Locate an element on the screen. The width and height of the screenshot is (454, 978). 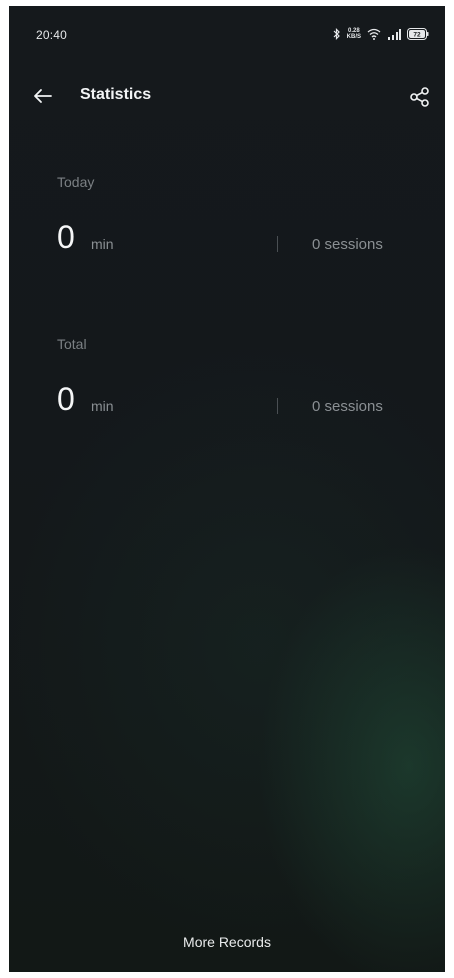
total-divider is located at coordinates (277, 406).